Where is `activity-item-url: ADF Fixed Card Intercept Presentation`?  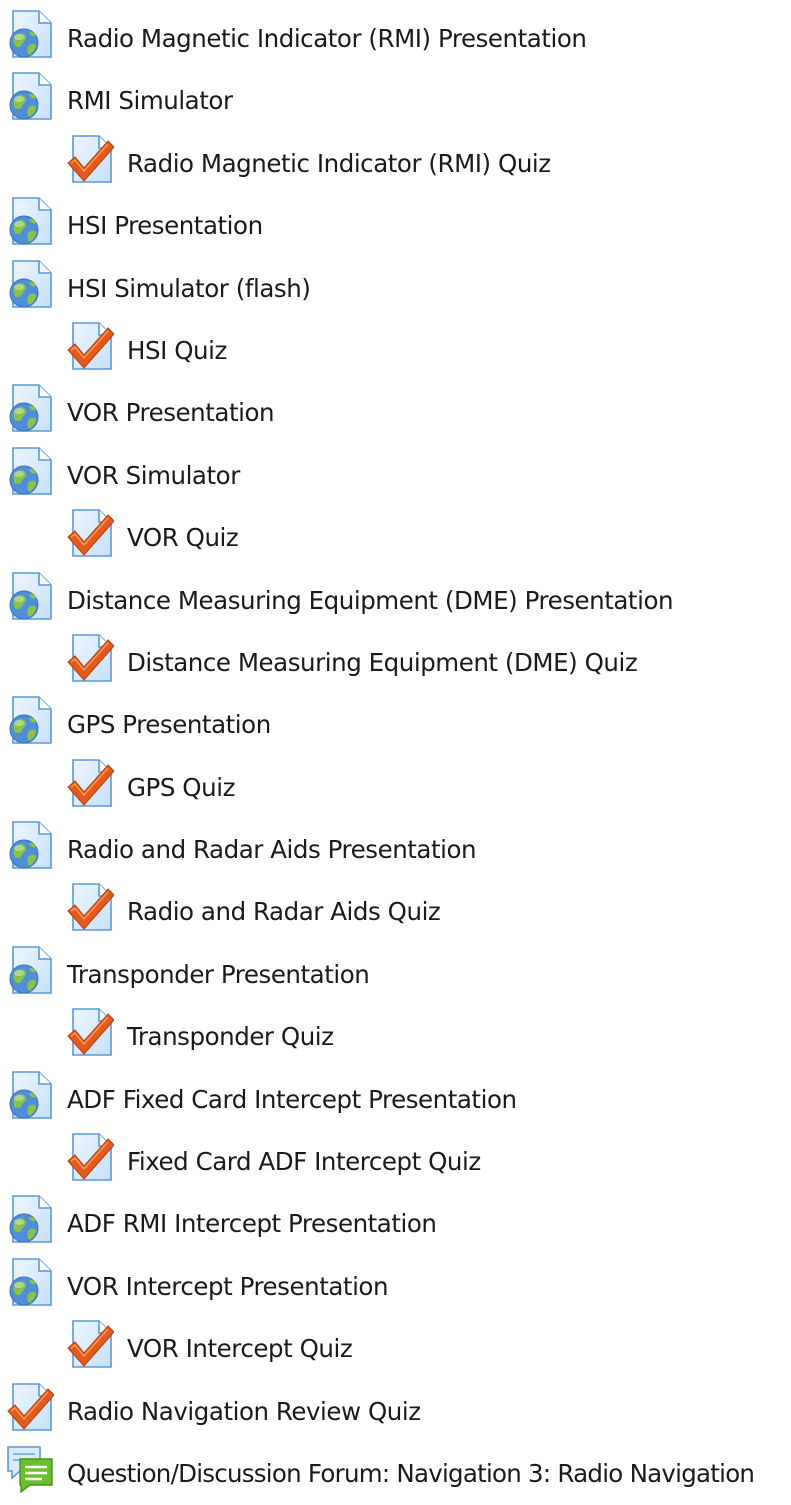
activity-item-url: ADF Fixed Card Intercept Presentation is located at coordinates (395, 1100).